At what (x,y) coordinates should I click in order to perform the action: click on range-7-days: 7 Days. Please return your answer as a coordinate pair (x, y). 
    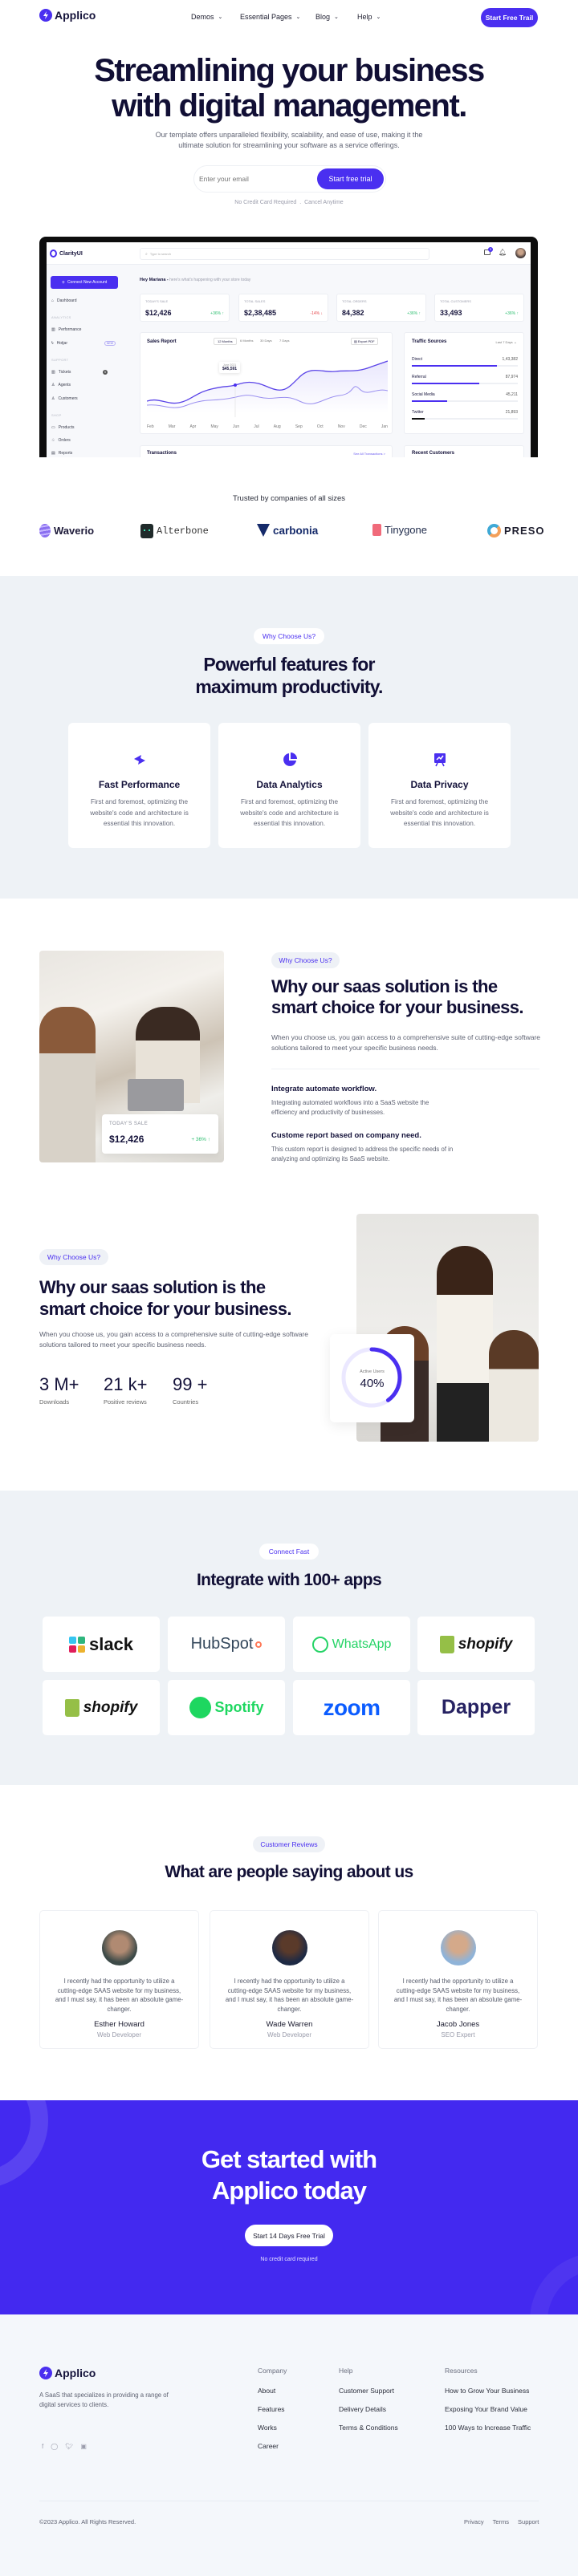
    Looking at the image, I should click on (284, 341).